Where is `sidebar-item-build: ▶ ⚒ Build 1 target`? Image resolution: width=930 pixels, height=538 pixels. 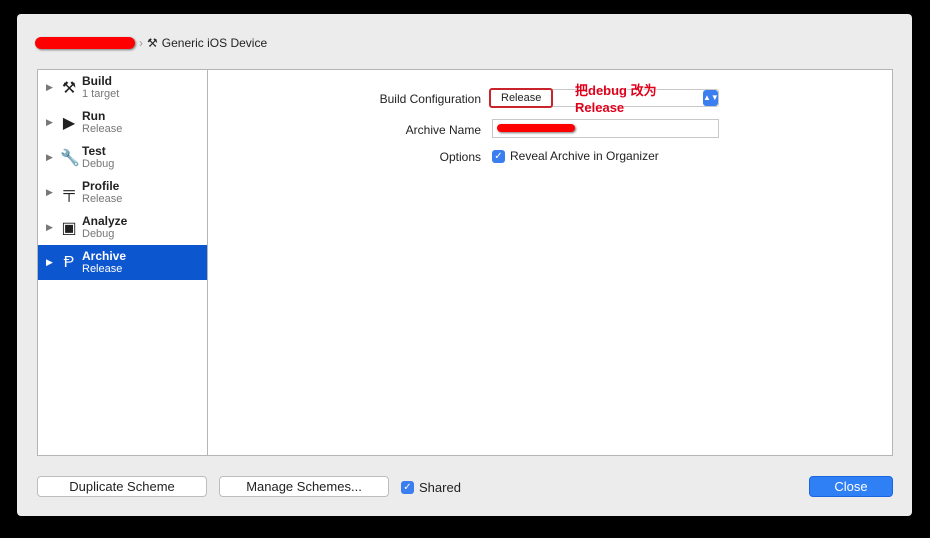
sidebar-item-build: ▶ ⚒ Build 1 target is located at coordinates (122, 87).